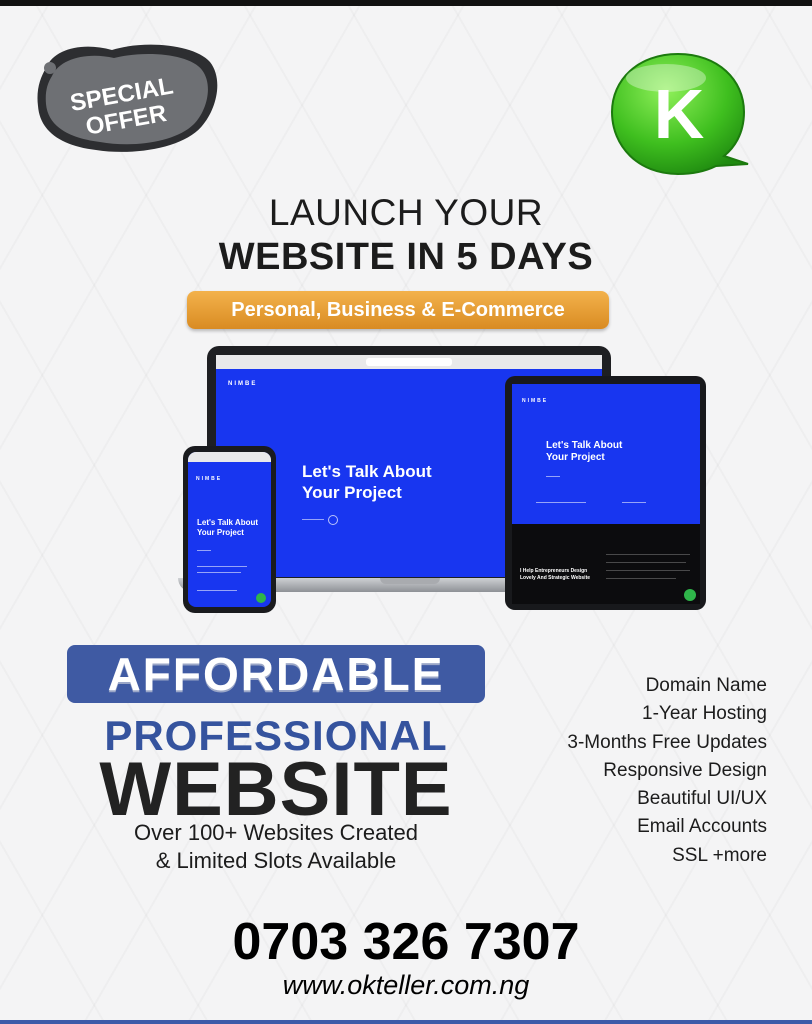 The width and height of the screenshot is (812, 1024). I want to click on browser-url-field, so click(409, 362).